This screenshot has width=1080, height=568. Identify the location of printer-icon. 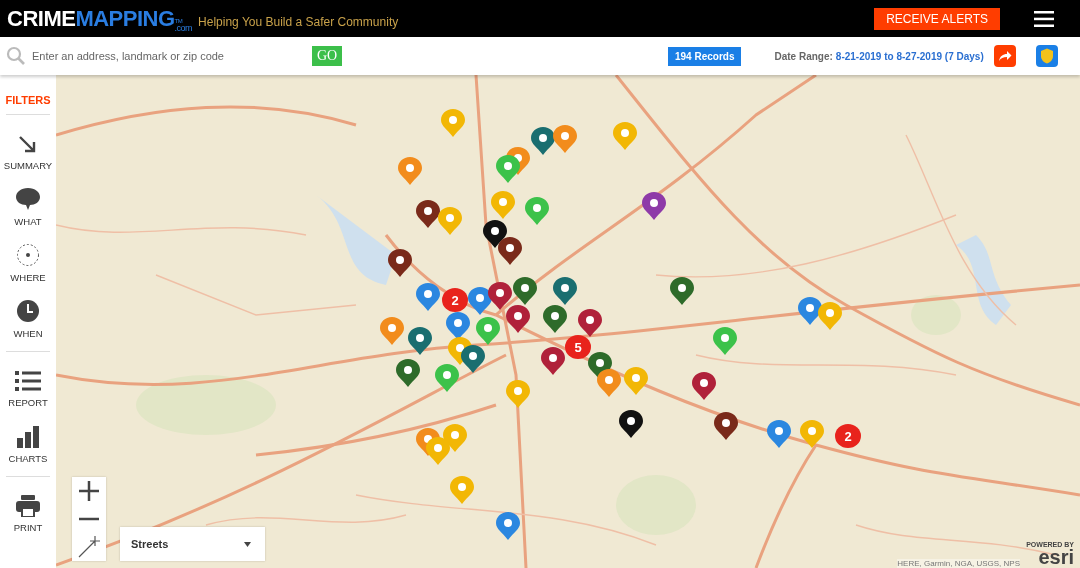
(28, 506).